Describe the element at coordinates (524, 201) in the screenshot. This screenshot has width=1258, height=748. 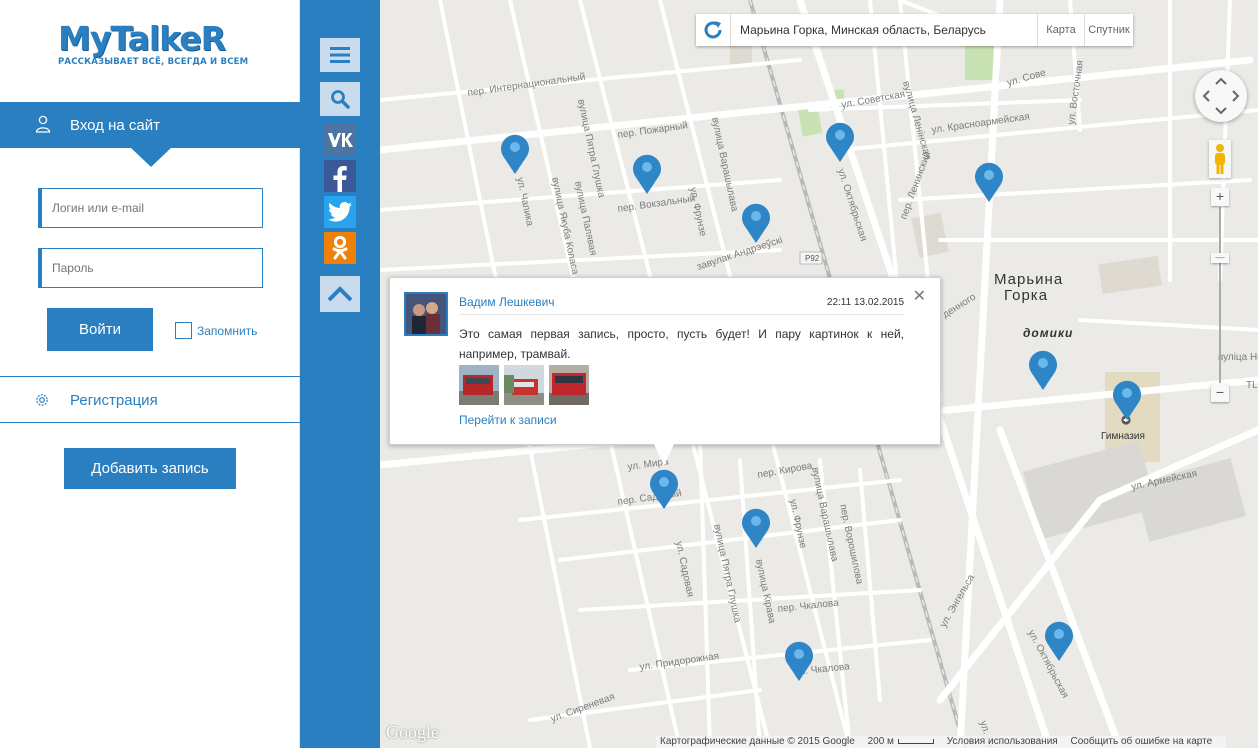
I see `street-label: ул. Чапика` at that location.